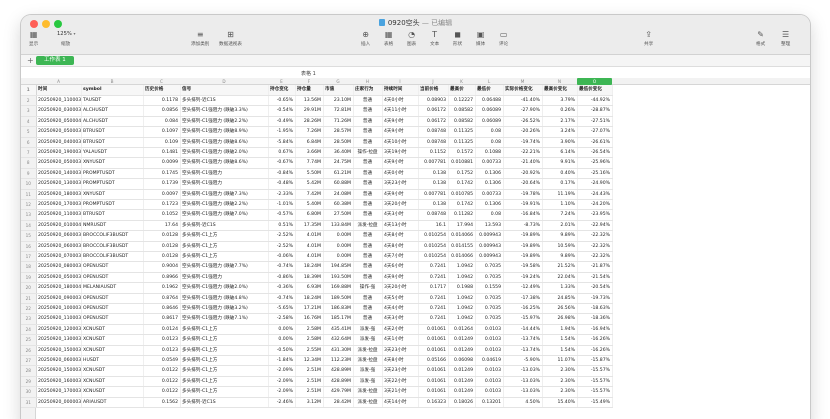 Image resolution: width=830 pixels, height=419 pixels. I want to click on column-header-h: H, so click(367, 81).